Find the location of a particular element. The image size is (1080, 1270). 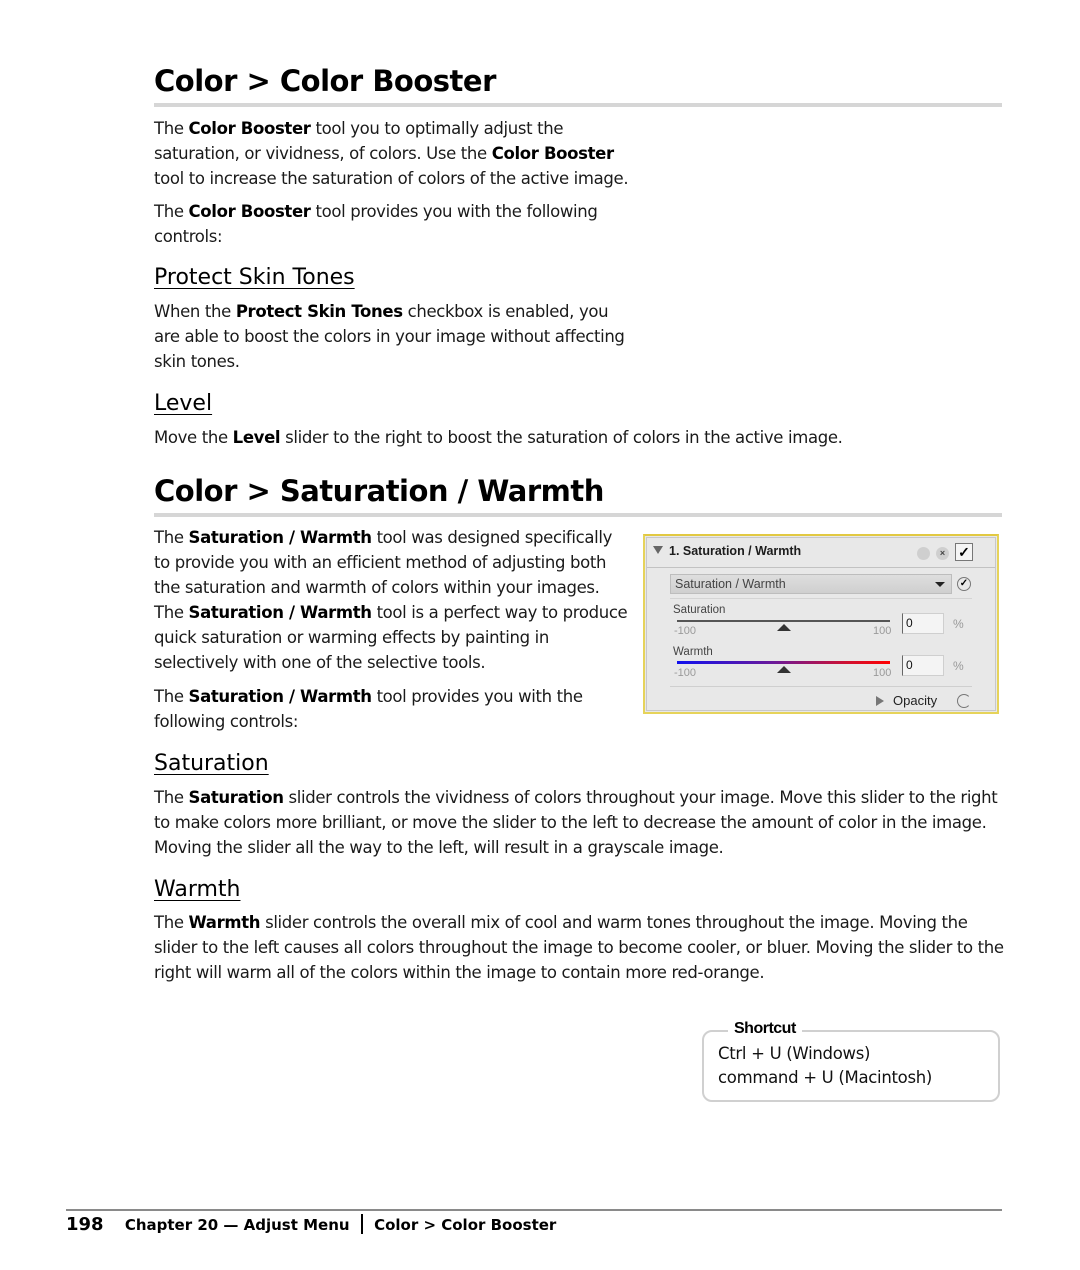

page-number: 198 is located at coordinates (85, 1224).